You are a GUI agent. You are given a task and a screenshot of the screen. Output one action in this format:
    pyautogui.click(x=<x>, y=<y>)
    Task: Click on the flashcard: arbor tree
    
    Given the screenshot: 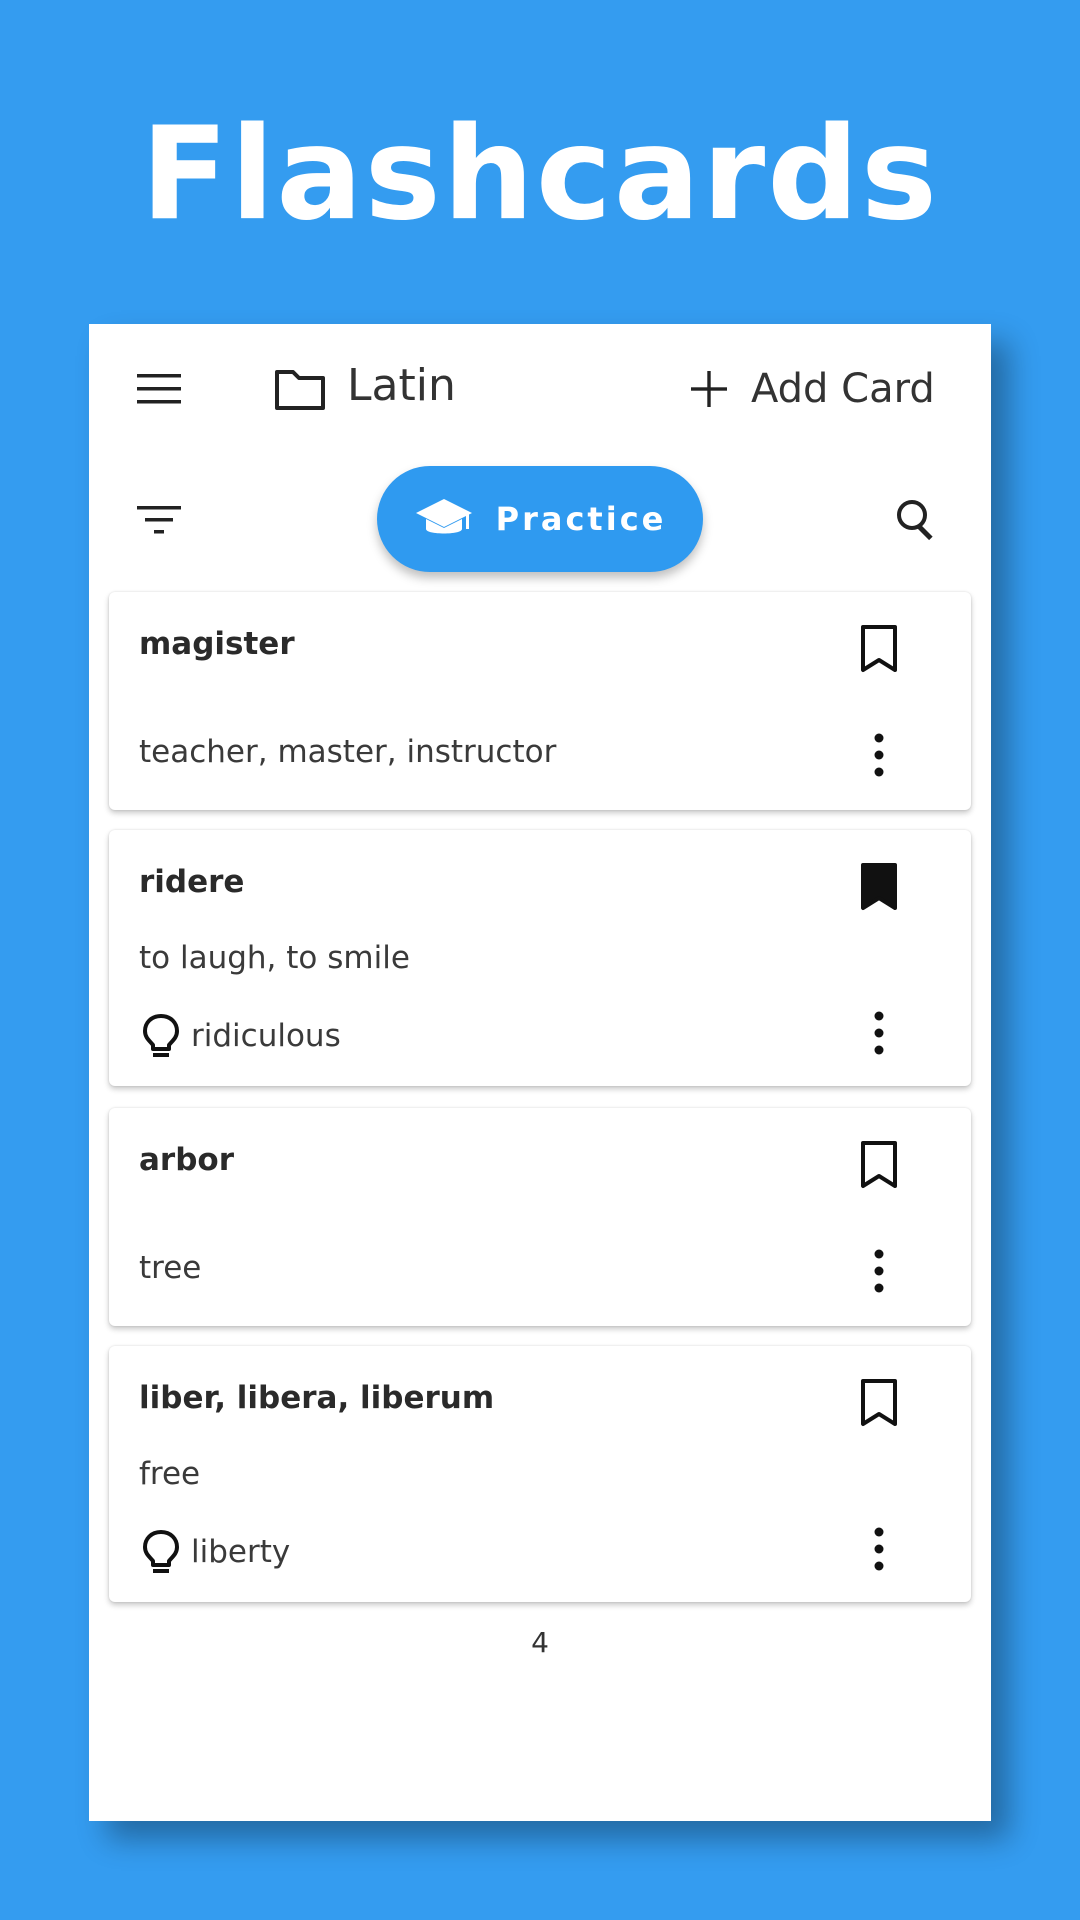 What is the action you would take?
    pyautogui.click(x=540, y=1217)
    